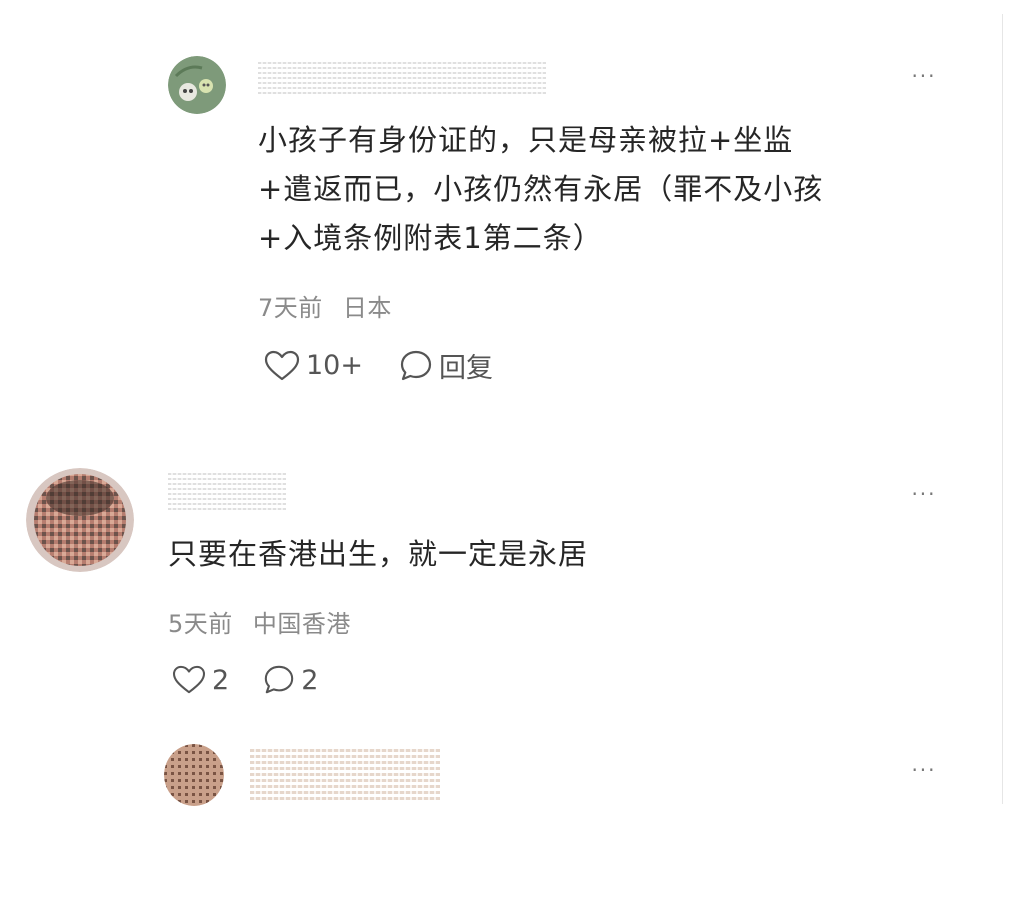 This screenshot has width=1024, height=915. I want to click on like-button: 2, so click(200, 680).